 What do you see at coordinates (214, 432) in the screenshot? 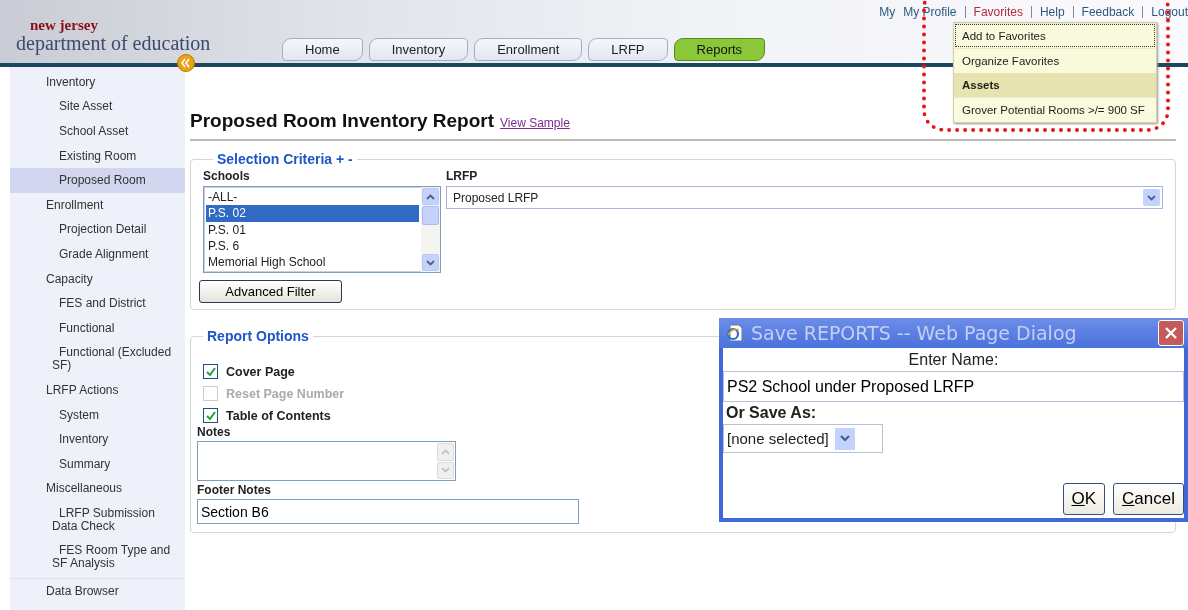
I see `notes-label: Notes` at bounding box center [214, 432].